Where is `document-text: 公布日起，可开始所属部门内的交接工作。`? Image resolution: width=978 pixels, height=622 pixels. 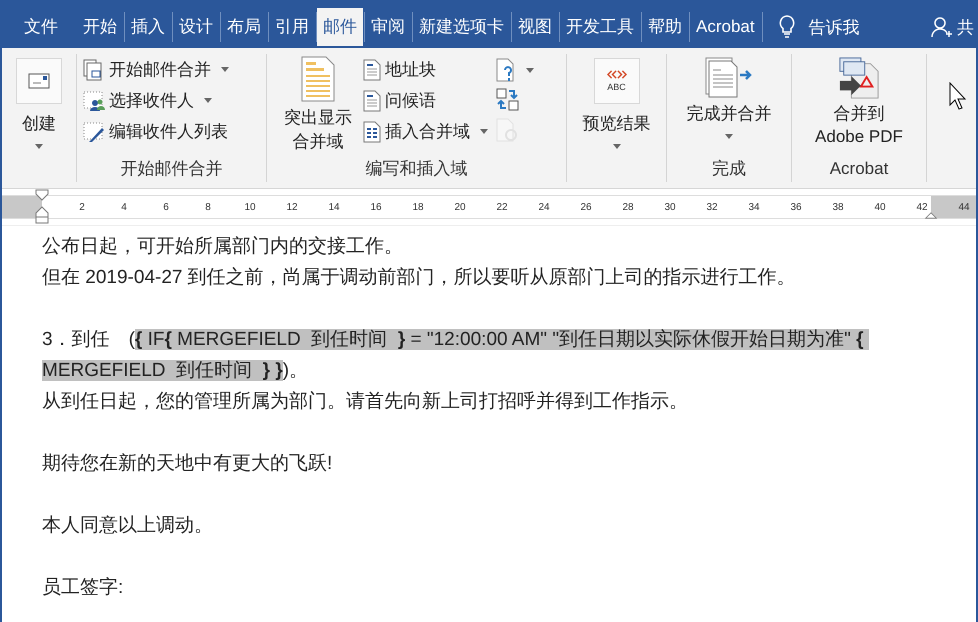 document-text: 公布日起，可开始所属部门内的交接工作。 is located at coordinates (223, 247).